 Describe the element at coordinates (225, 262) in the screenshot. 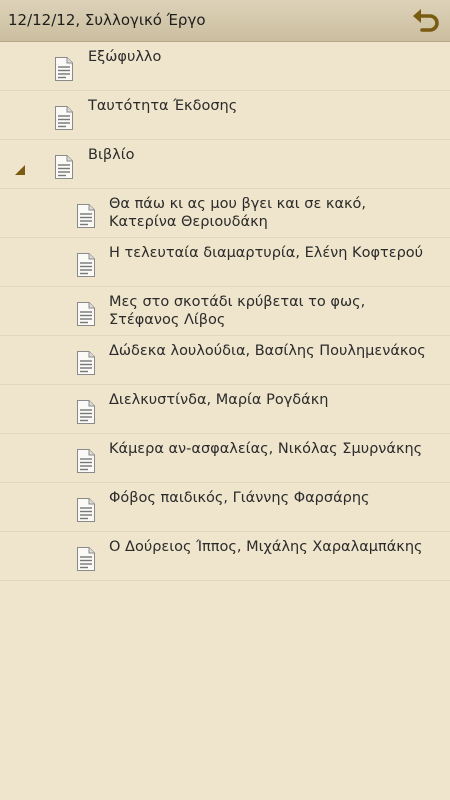

I see `toc-item-chapter: Η τελευταία διαμαρτυρία, Ελένη Κοφτερού` at that location.